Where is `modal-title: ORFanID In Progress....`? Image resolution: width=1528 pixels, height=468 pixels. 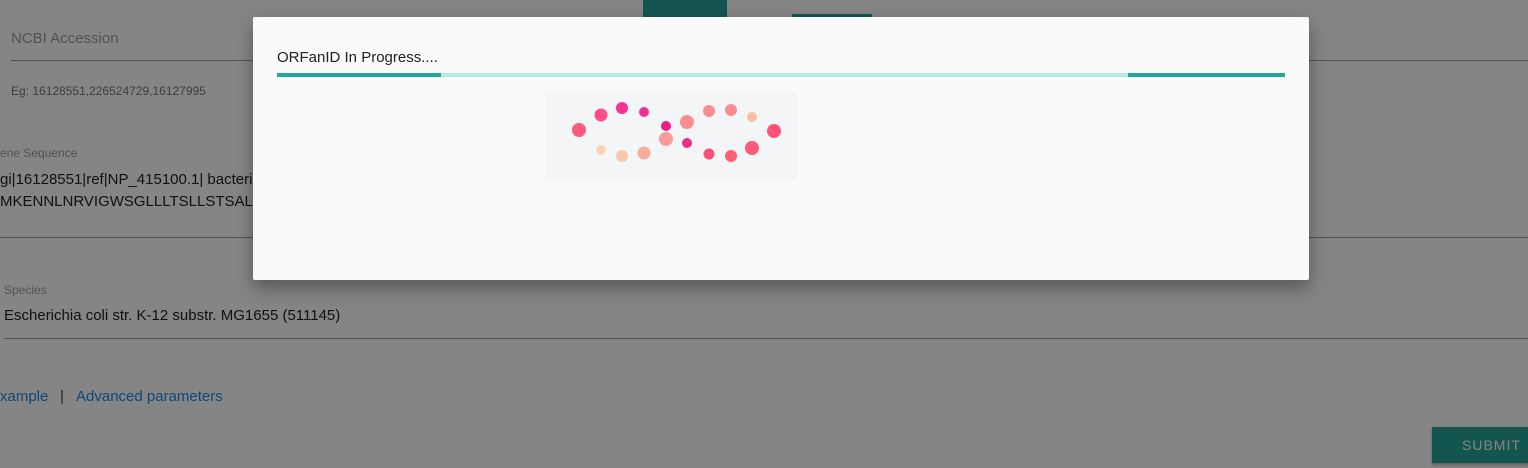 modal-title: ORFanID In Progress.... is located at coordinates (357, 57).